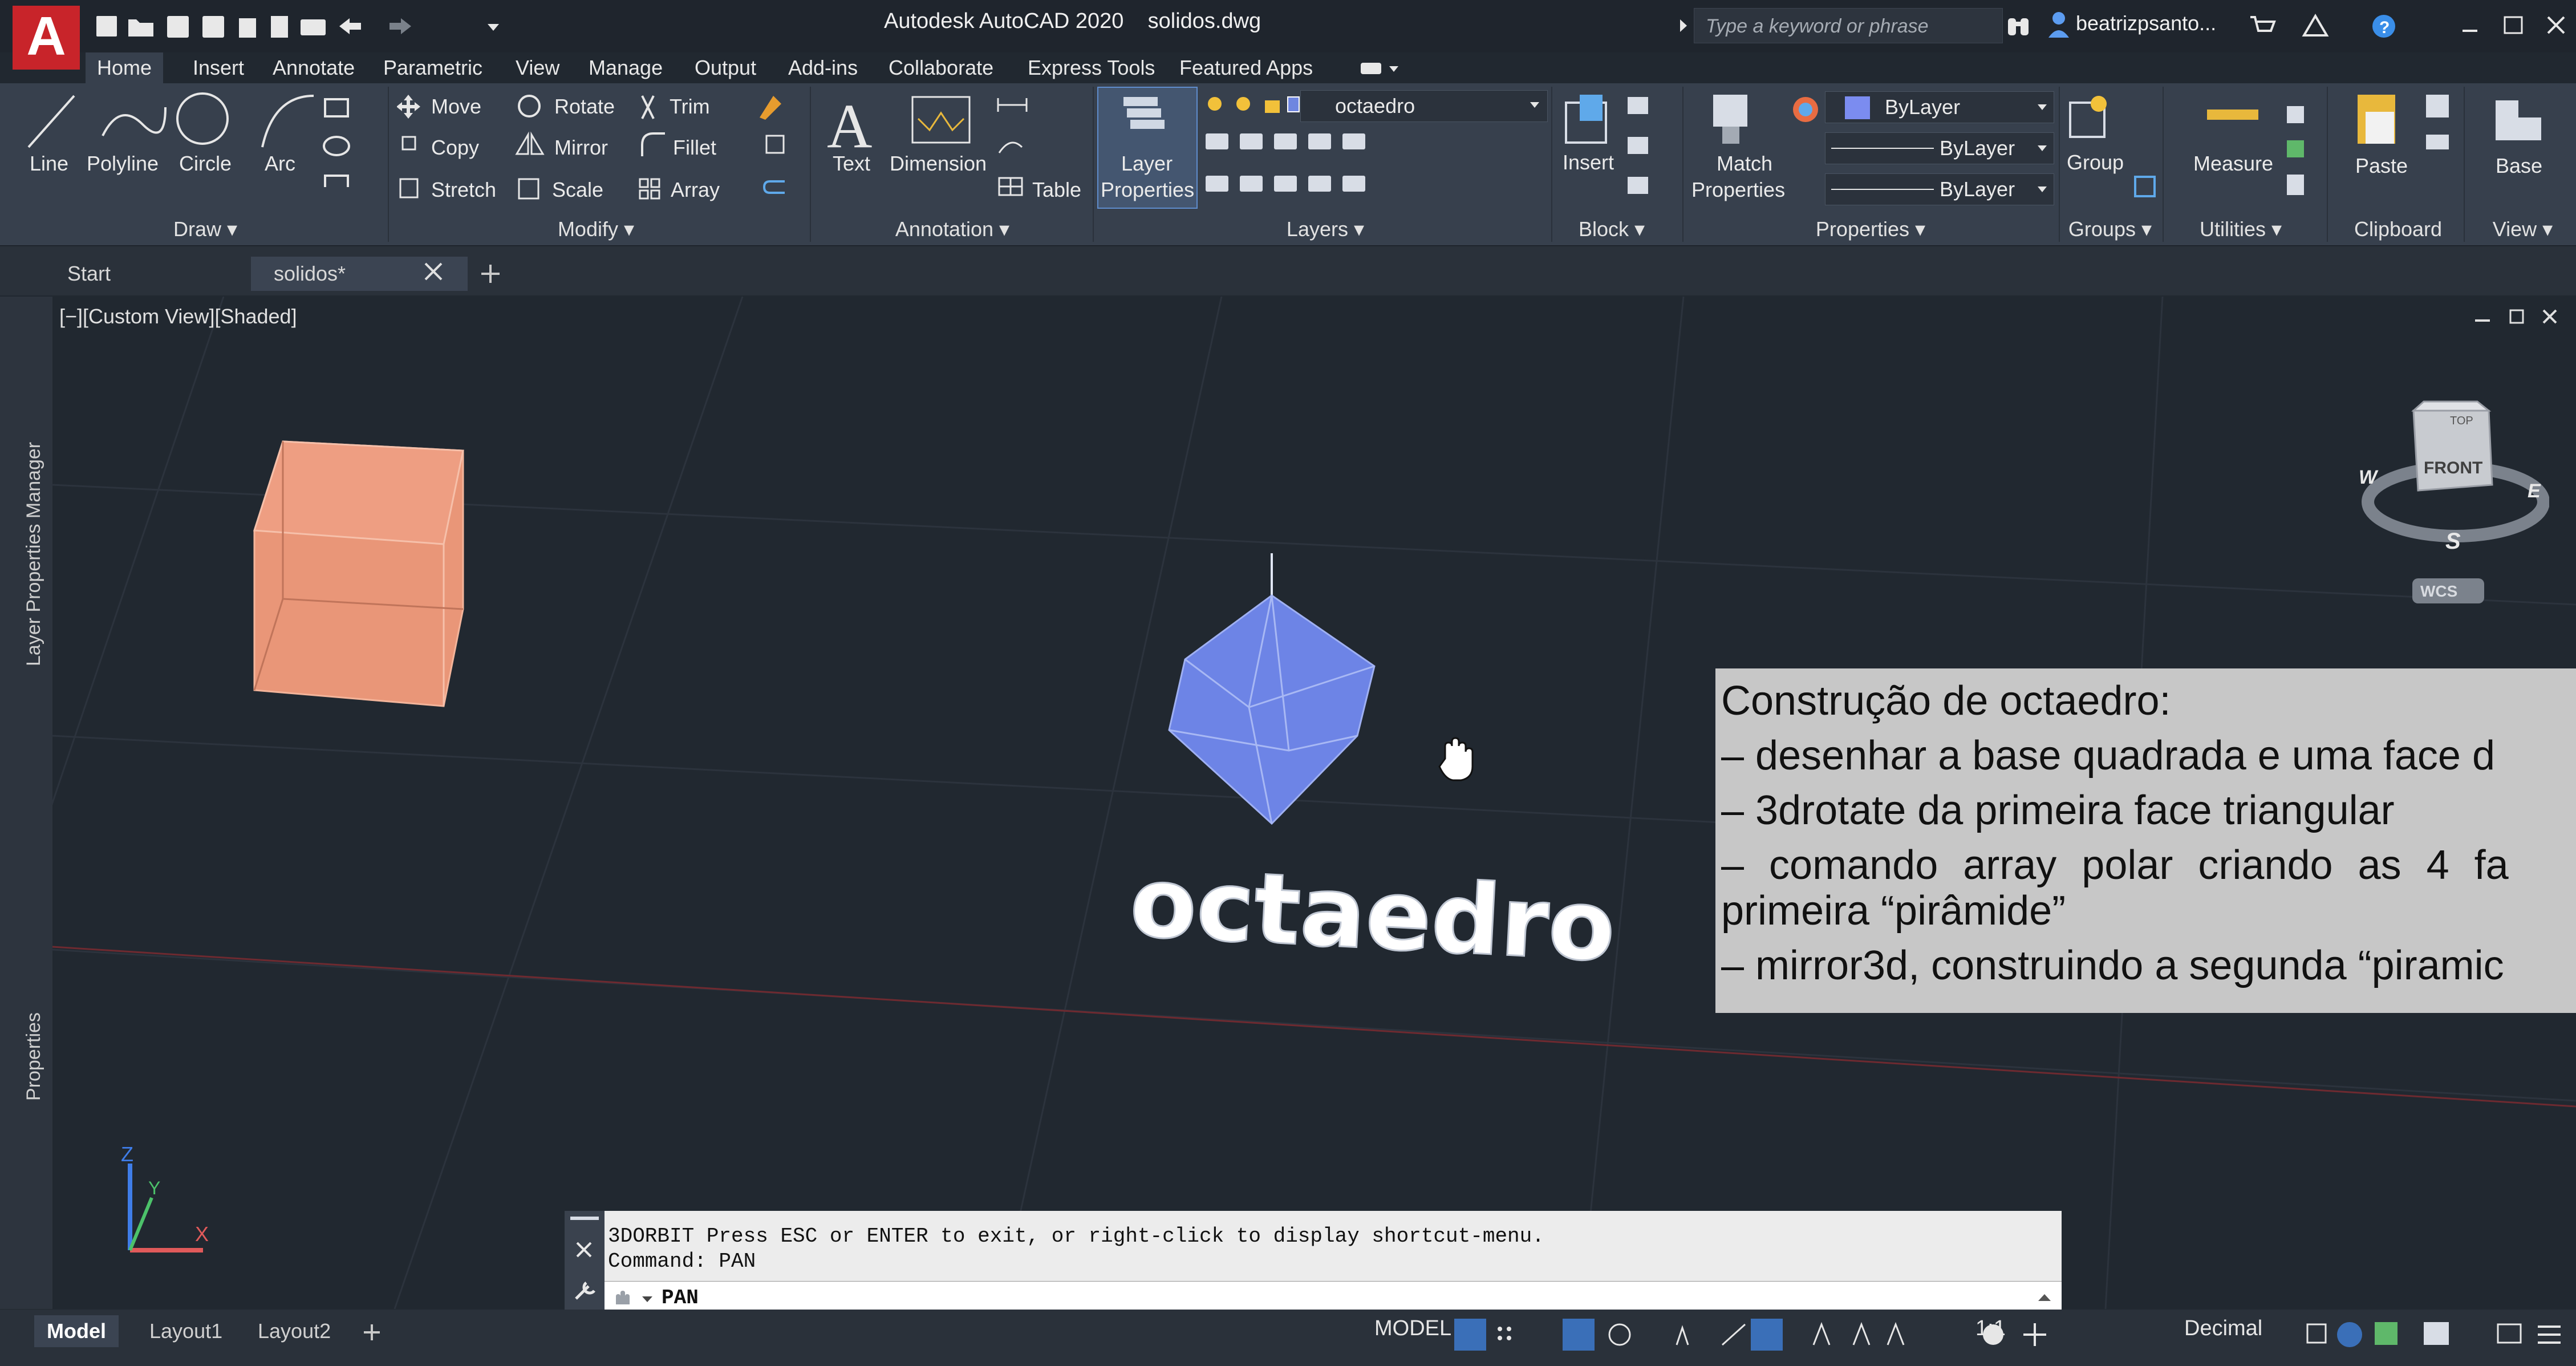 Image resolution: width=2576 pixels, height=1366 pixels. Describe the element at coordinates (725, 67) in the screenshot. I see `tab-output: Output` at that location.